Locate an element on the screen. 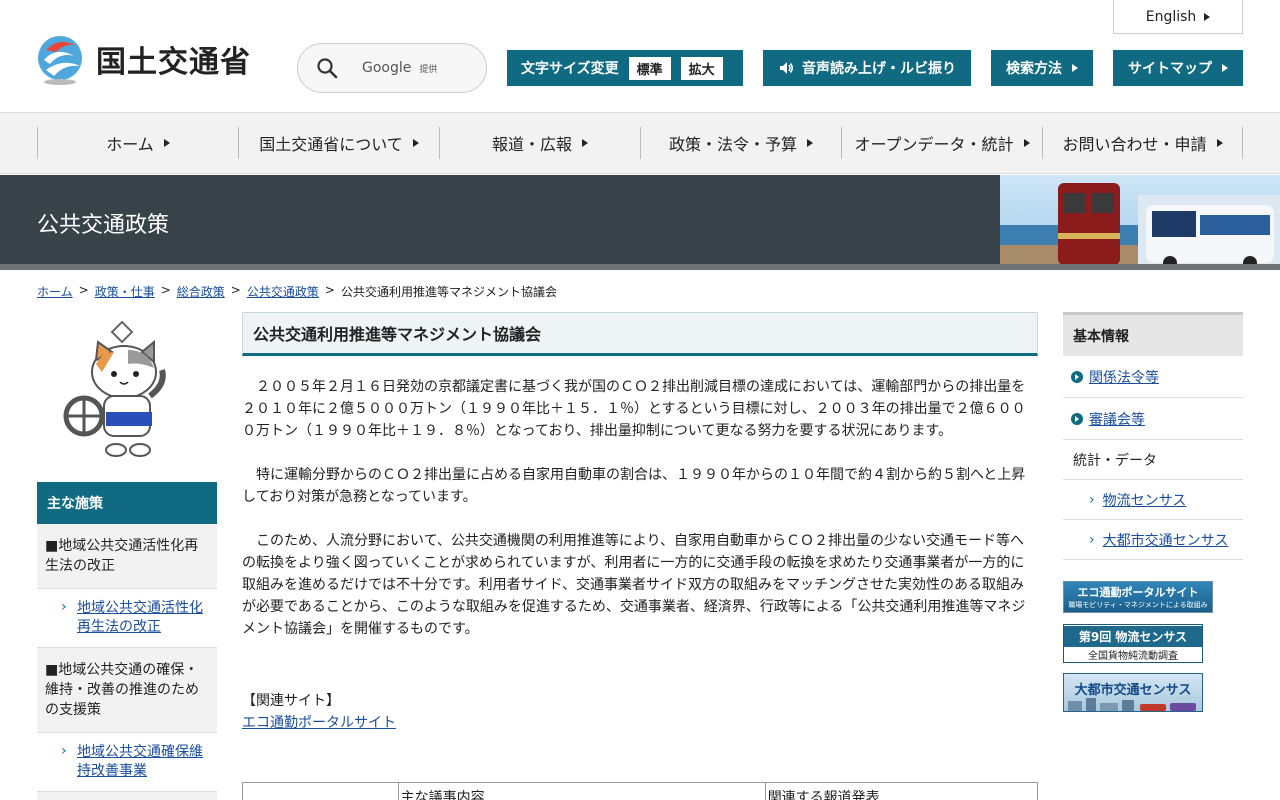 This screenshot has width=1280, height=800. cat-mascot-illustration is located at coordinates (114, 388).